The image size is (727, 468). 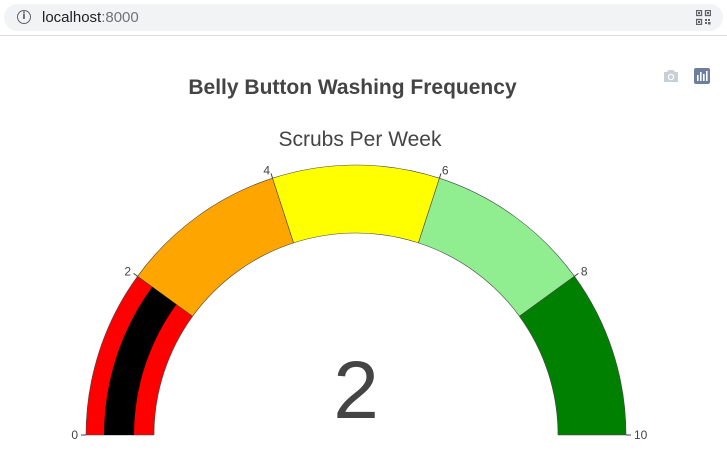 What do you see at coordinates (127, 272) in the screenshot?
I see `gauge-tick-label: 2` at bounding box center [127, 272].